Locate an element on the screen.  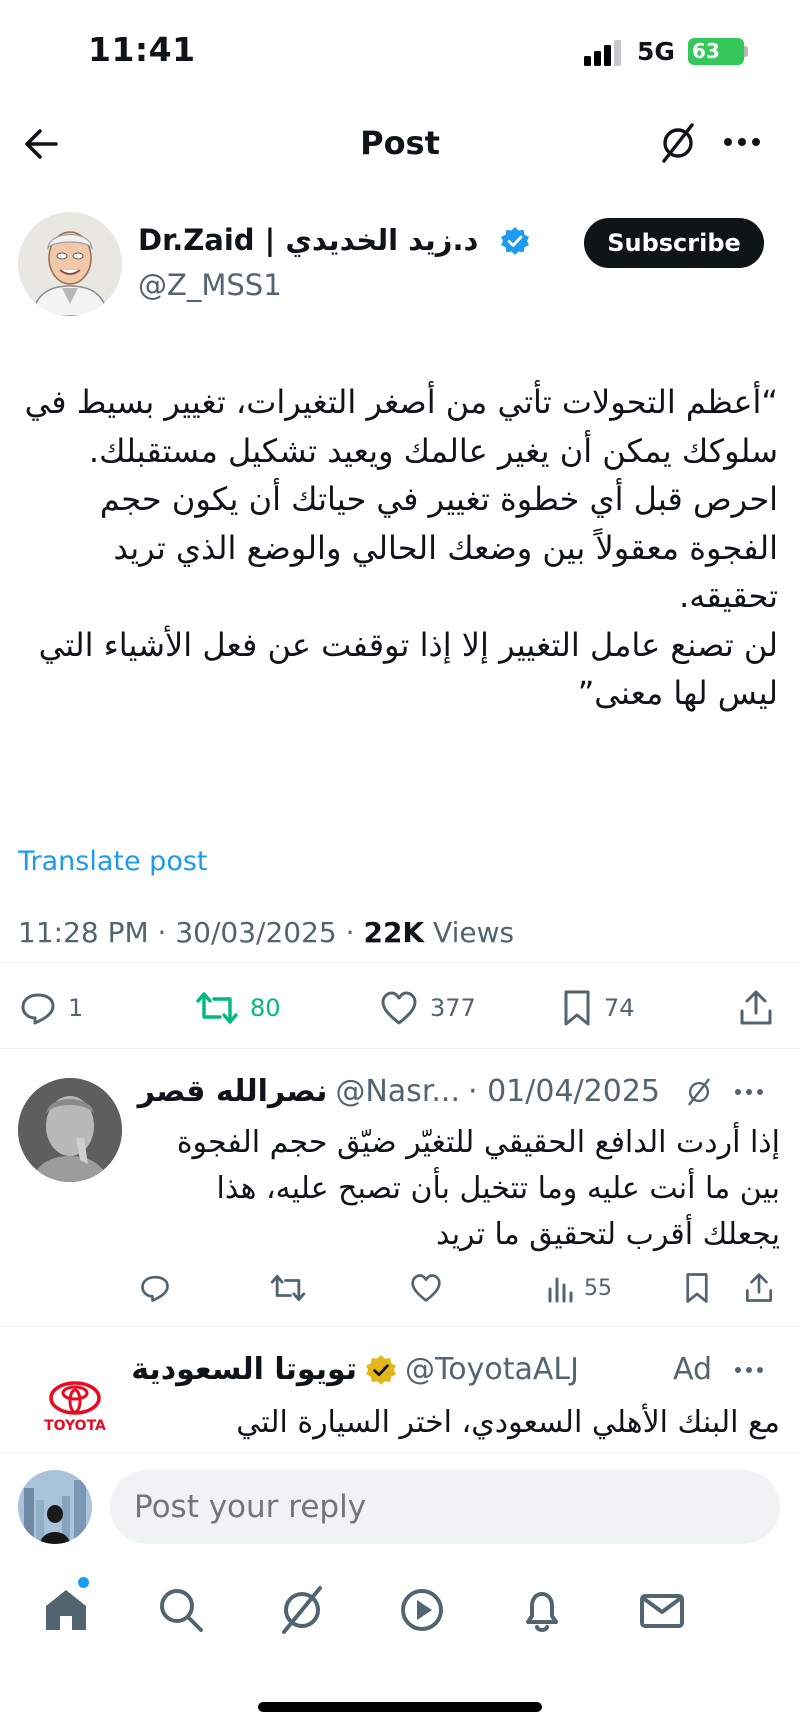
views-icon is located at coordinates (560, 1290).